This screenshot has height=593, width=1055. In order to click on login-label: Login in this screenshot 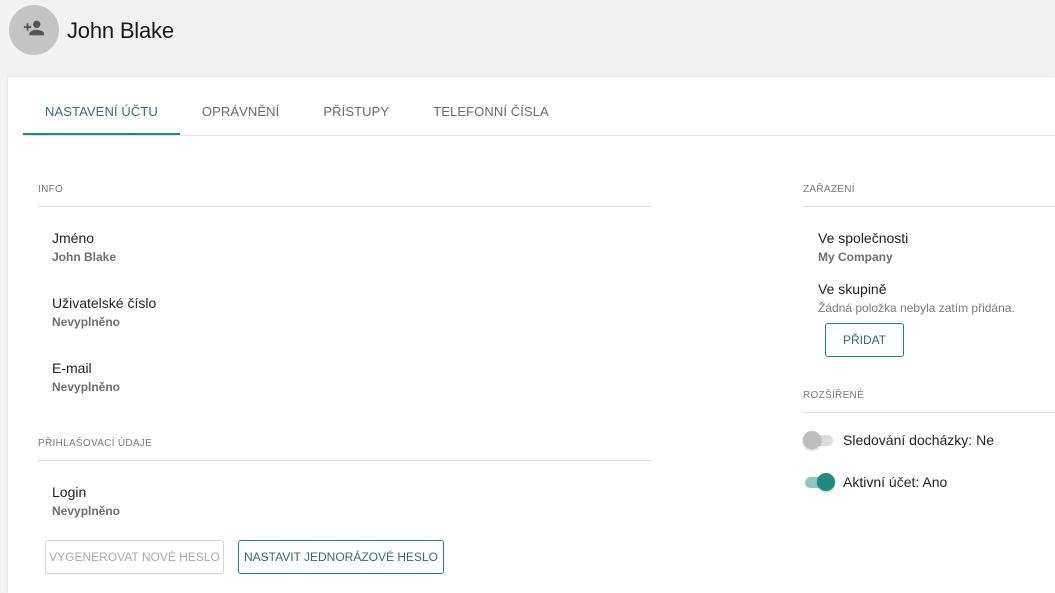, I will do `click(69, 492)`.